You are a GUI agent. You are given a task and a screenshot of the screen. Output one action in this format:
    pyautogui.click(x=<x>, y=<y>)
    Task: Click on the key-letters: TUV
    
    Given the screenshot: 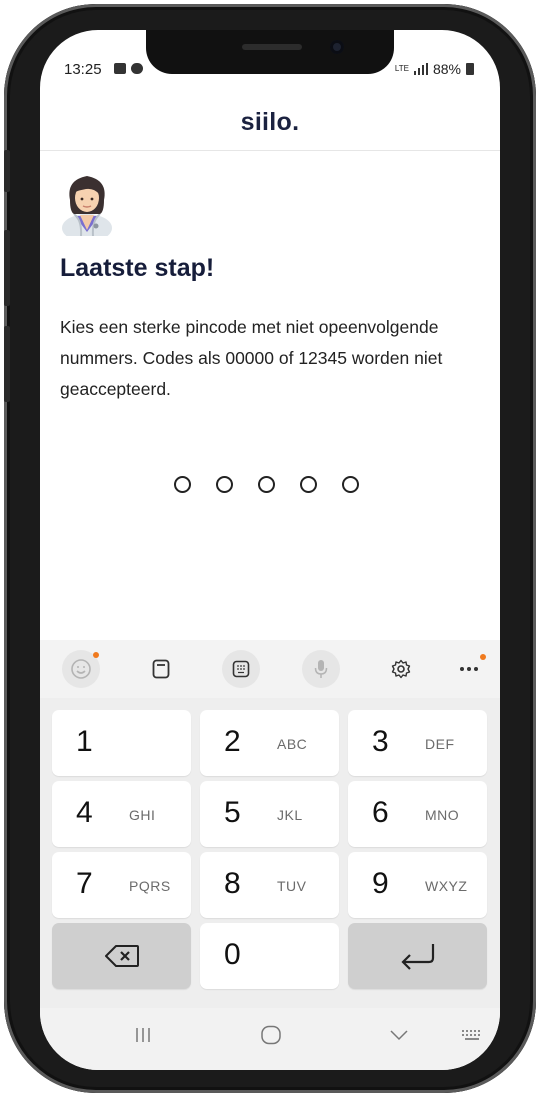 What is the action you would take?
    pyautogui.click(x=292, y=886)
    